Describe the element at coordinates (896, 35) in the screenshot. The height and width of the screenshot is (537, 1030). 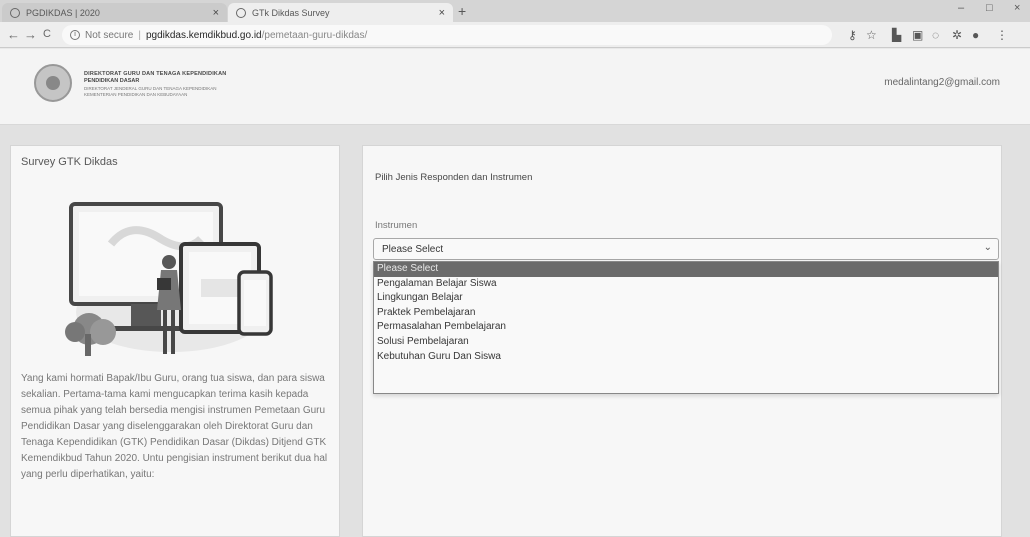
I see `extension-icon: ▙` at that location.